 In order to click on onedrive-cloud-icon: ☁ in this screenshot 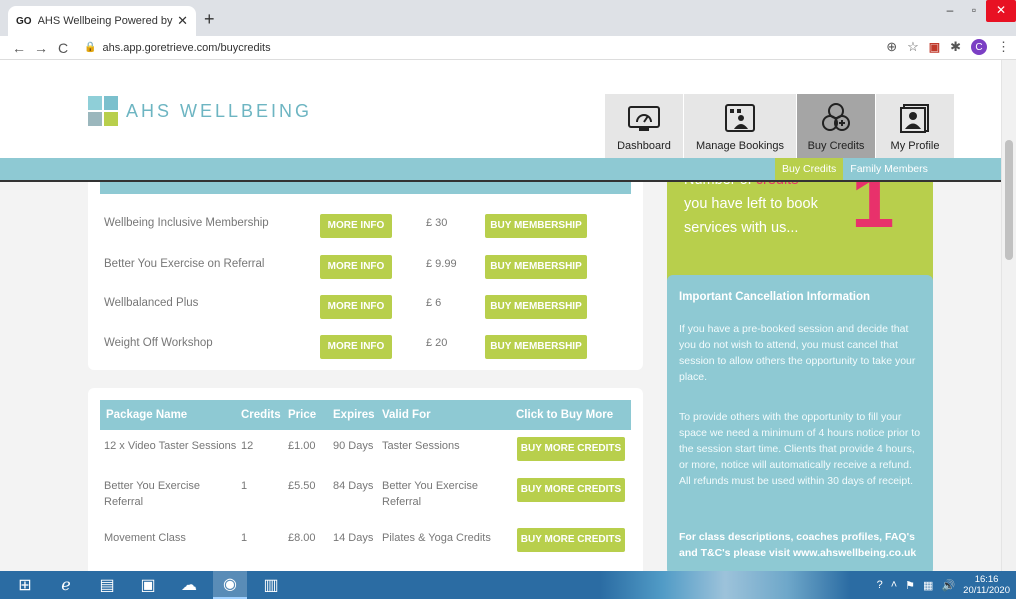, I will do `click(189, 585)`.